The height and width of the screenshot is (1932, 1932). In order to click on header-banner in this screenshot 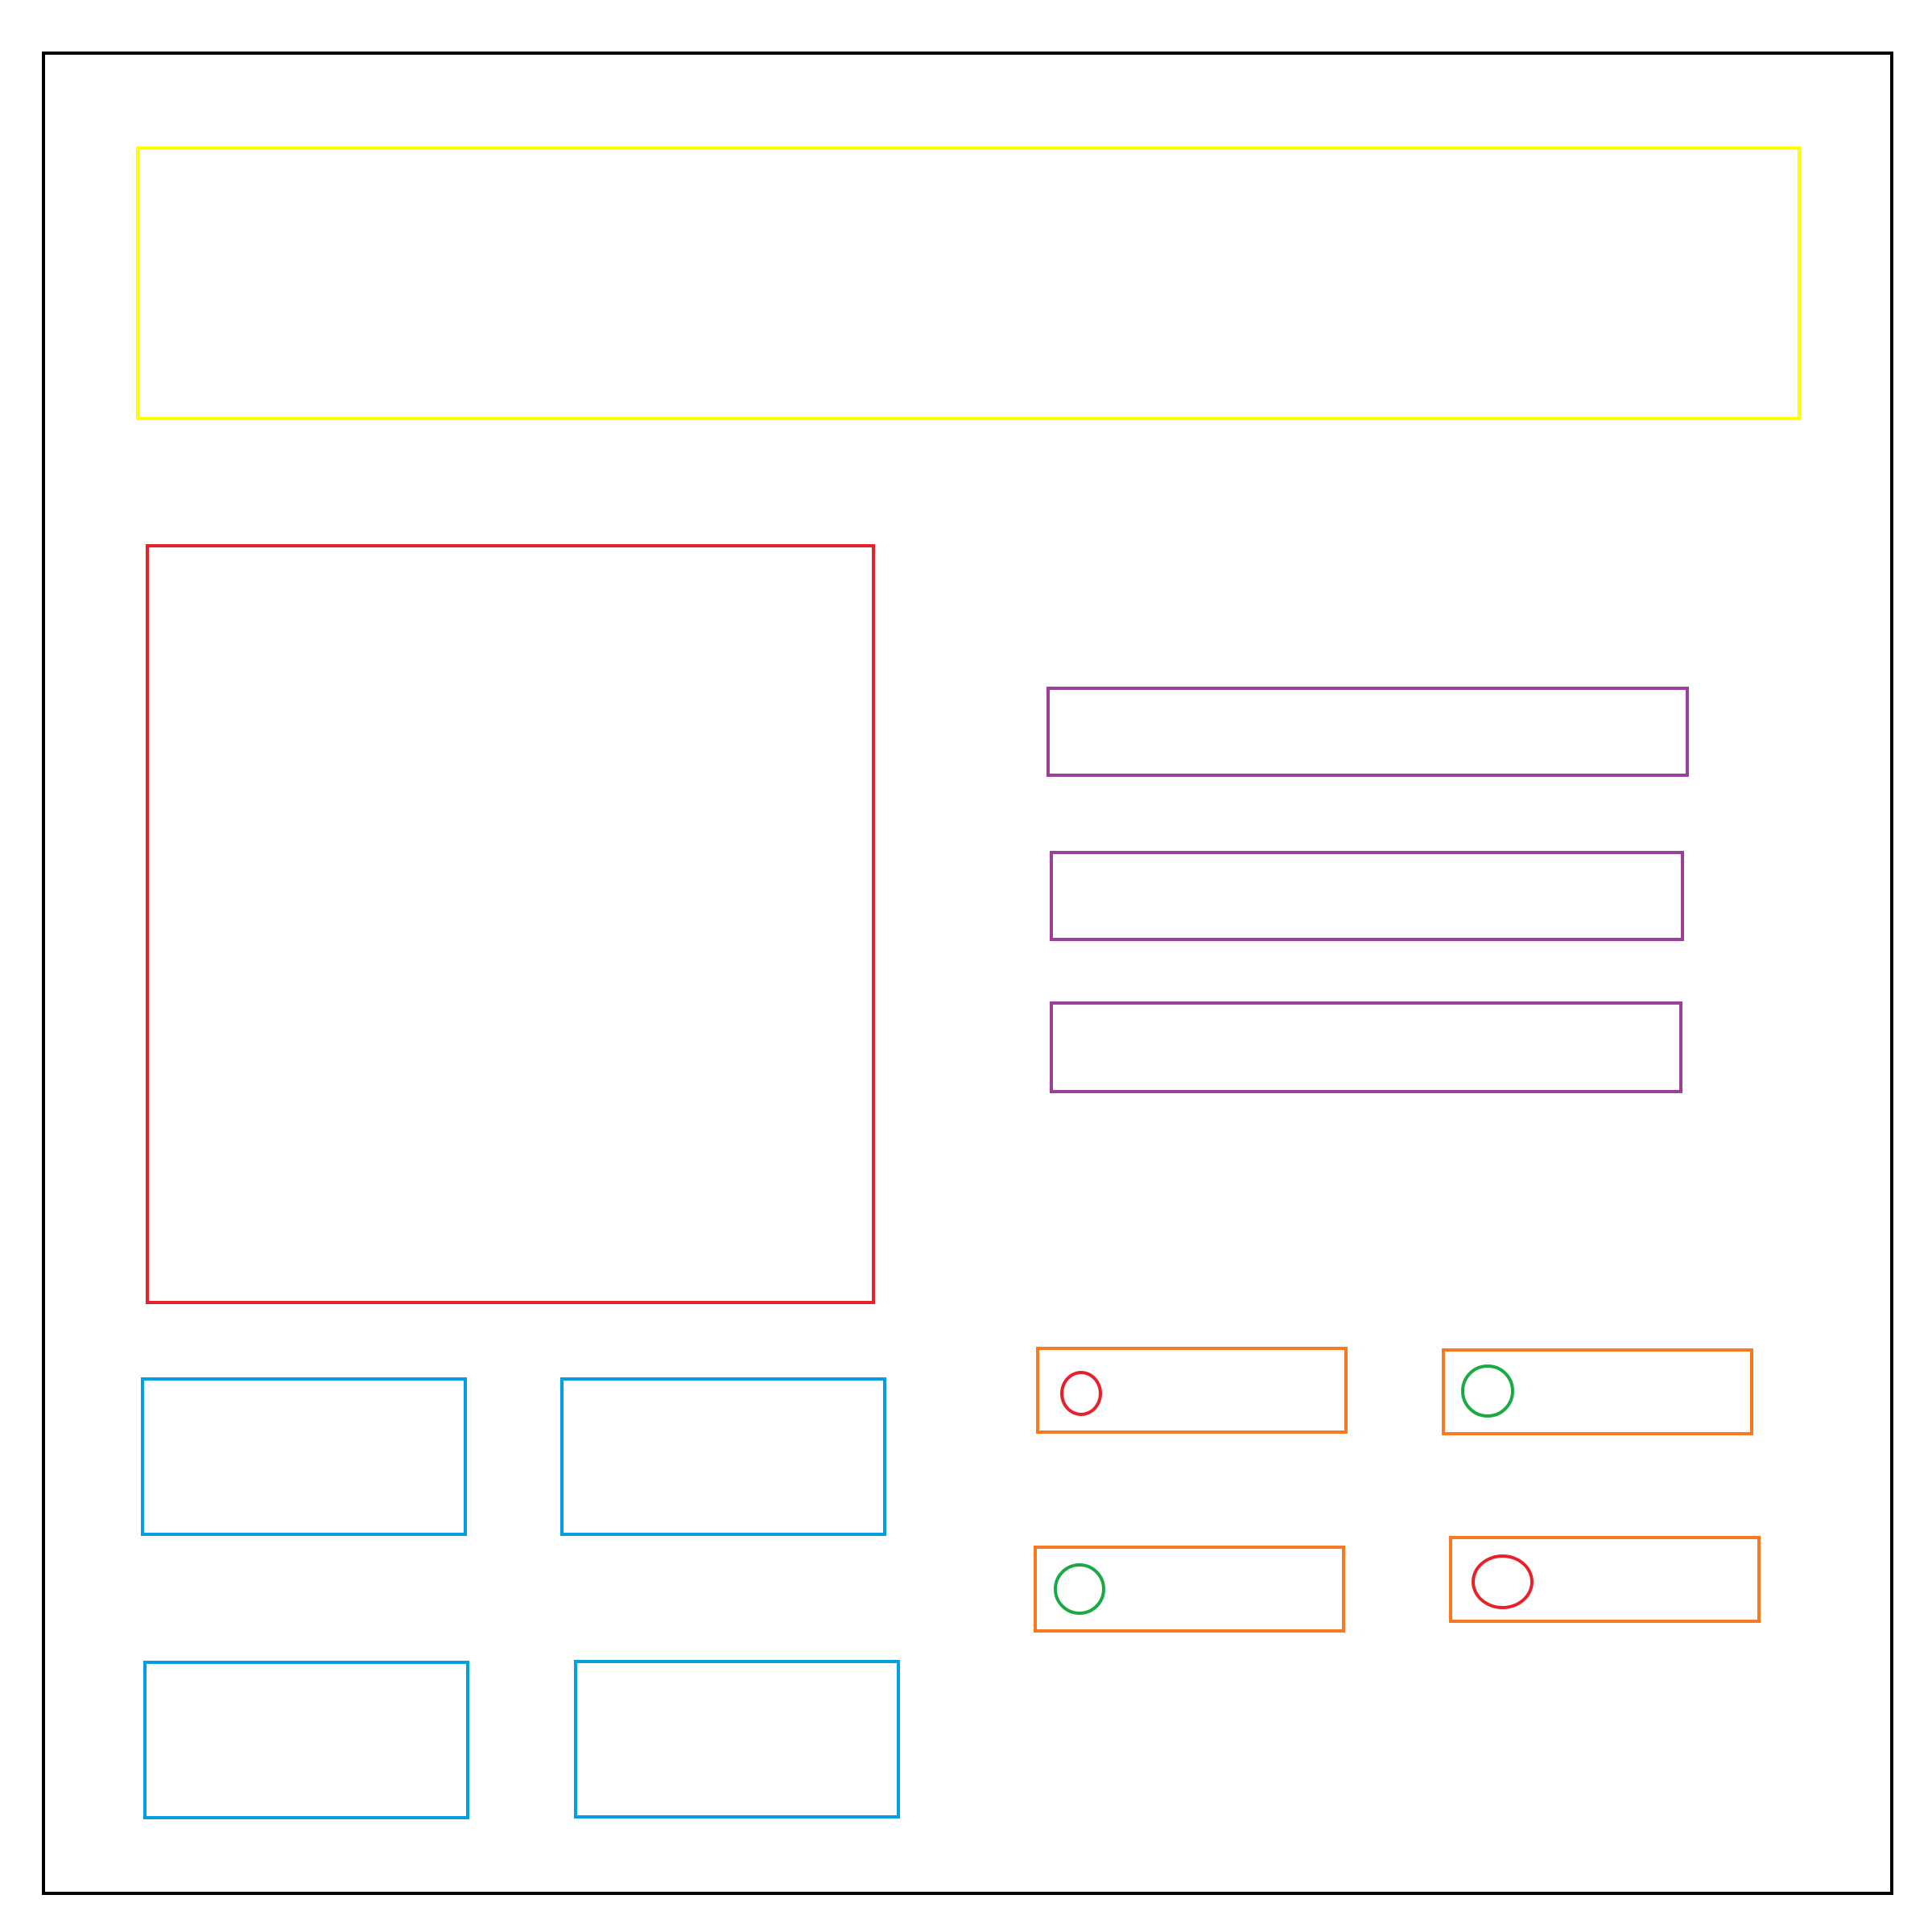, I will do `click(968, 283)`.